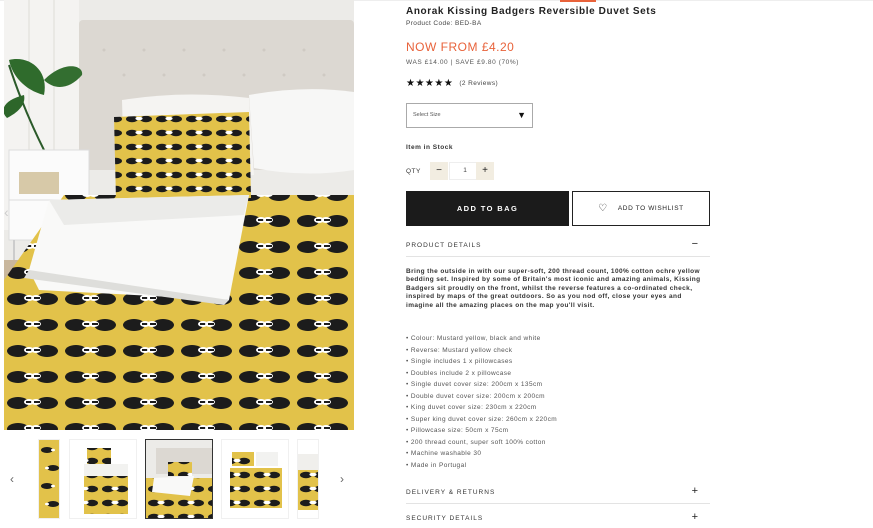  What do you see at coordinates (481, 362) in the screenshot?
I see `list-item: Single includes 1 x pillowcases` at bounding box center [481, 362].